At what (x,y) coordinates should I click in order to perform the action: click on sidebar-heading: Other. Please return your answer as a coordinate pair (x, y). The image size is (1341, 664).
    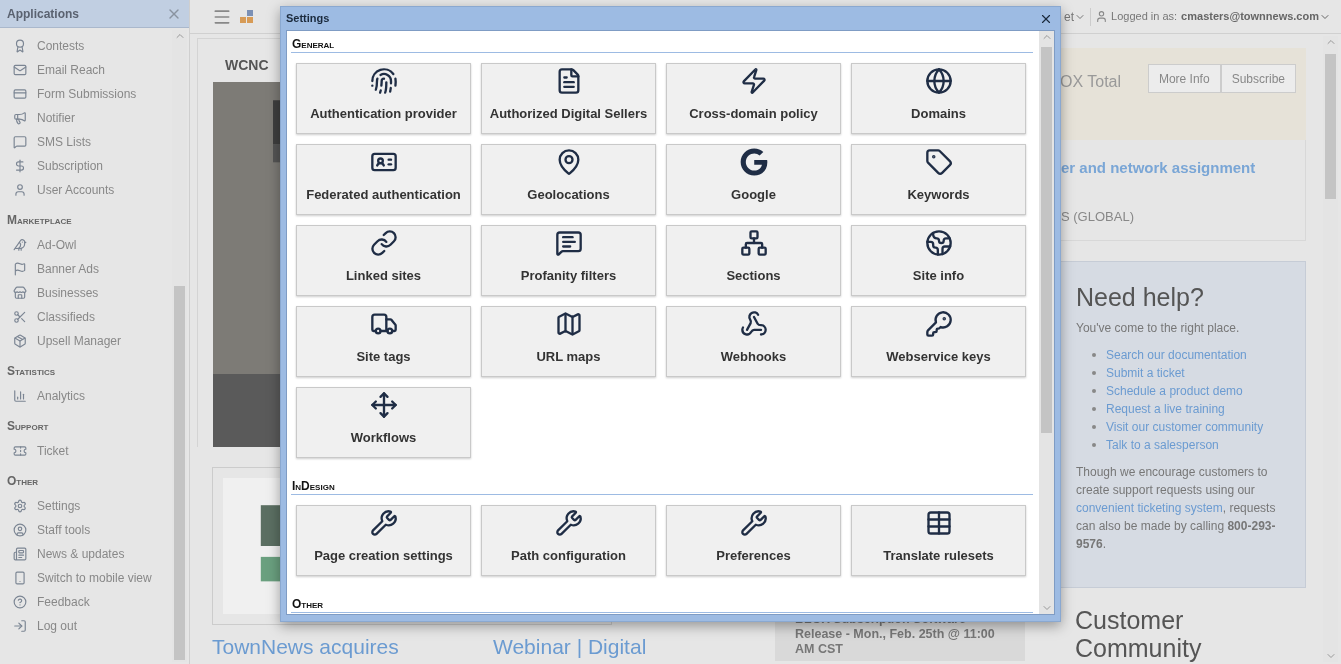
    Looking at the image, I should click on (23, 481).